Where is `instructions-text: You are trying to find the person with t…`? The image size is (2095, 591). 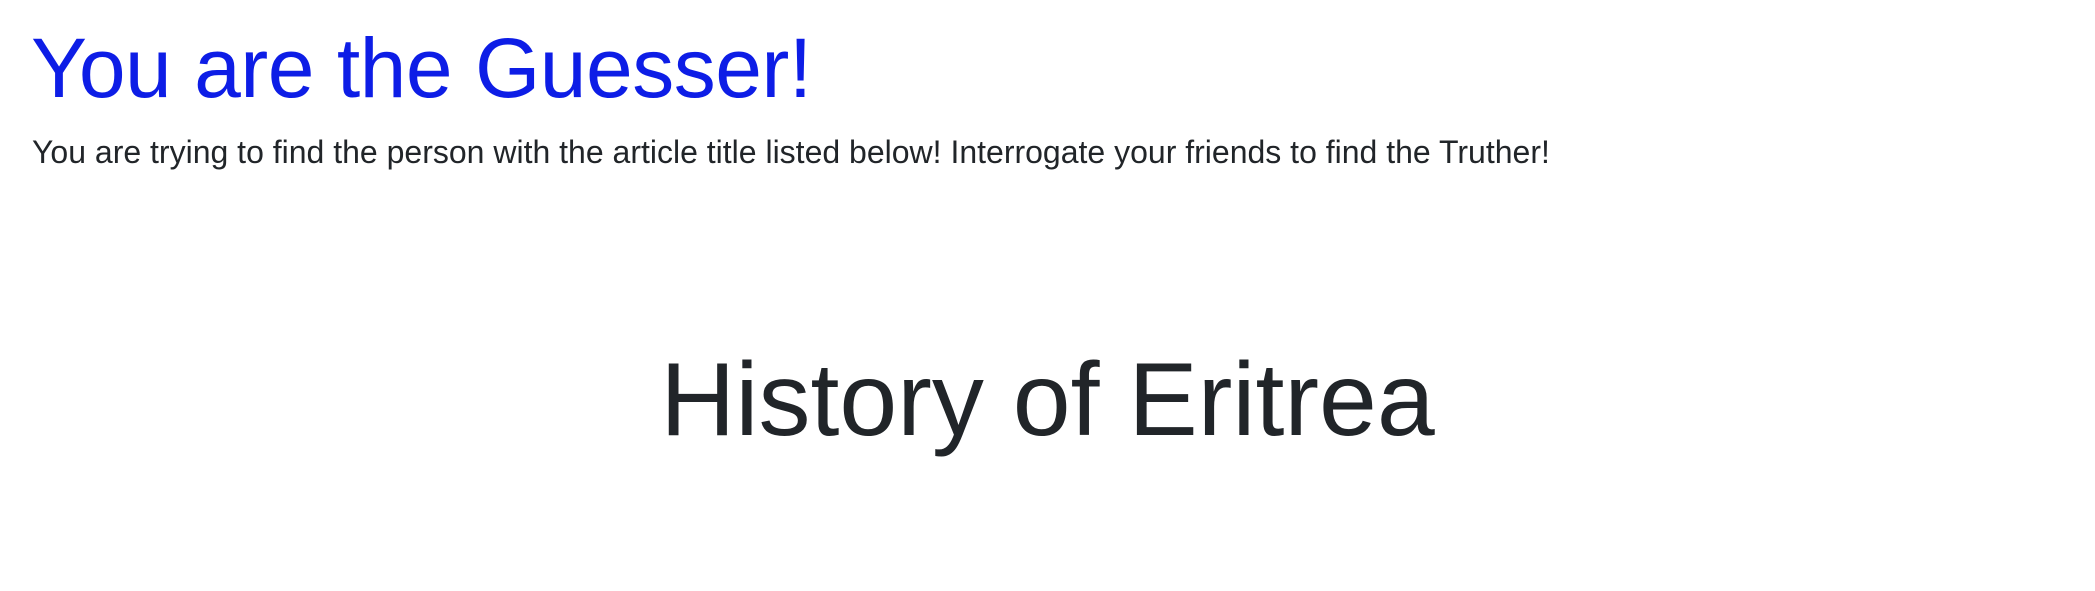
instructions-text: You are trying to find the person with t… is located at coordinates (791, 152).